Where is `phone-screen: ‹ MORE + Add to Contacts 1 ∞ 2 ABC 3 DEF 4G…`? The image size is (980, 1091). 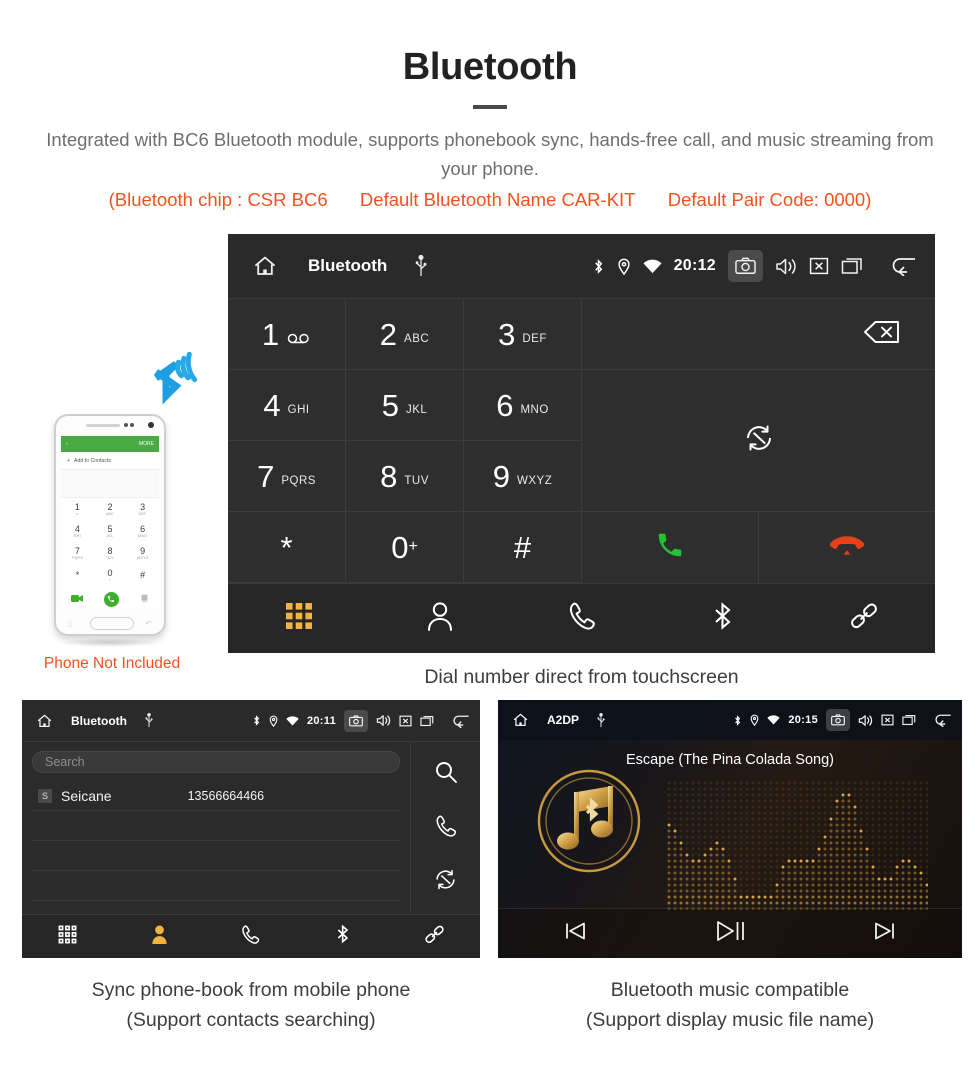
phone-screen: ‹ MORE + Add to Contacts 1 ∞ 2 ABC 3 DEF 4G… is located at coordinates (110, 522).